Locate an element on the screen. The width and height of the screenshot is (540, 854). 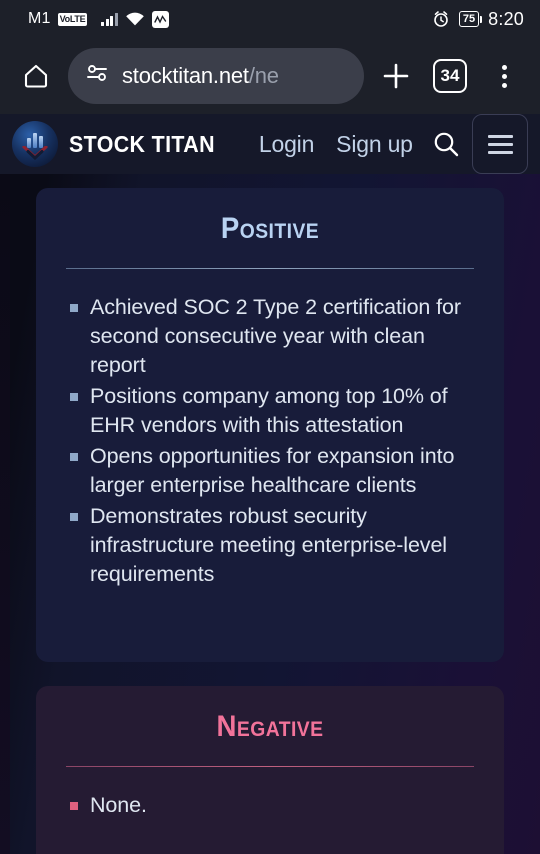
battery-icon: 75 is located at coordinates (470, 19).